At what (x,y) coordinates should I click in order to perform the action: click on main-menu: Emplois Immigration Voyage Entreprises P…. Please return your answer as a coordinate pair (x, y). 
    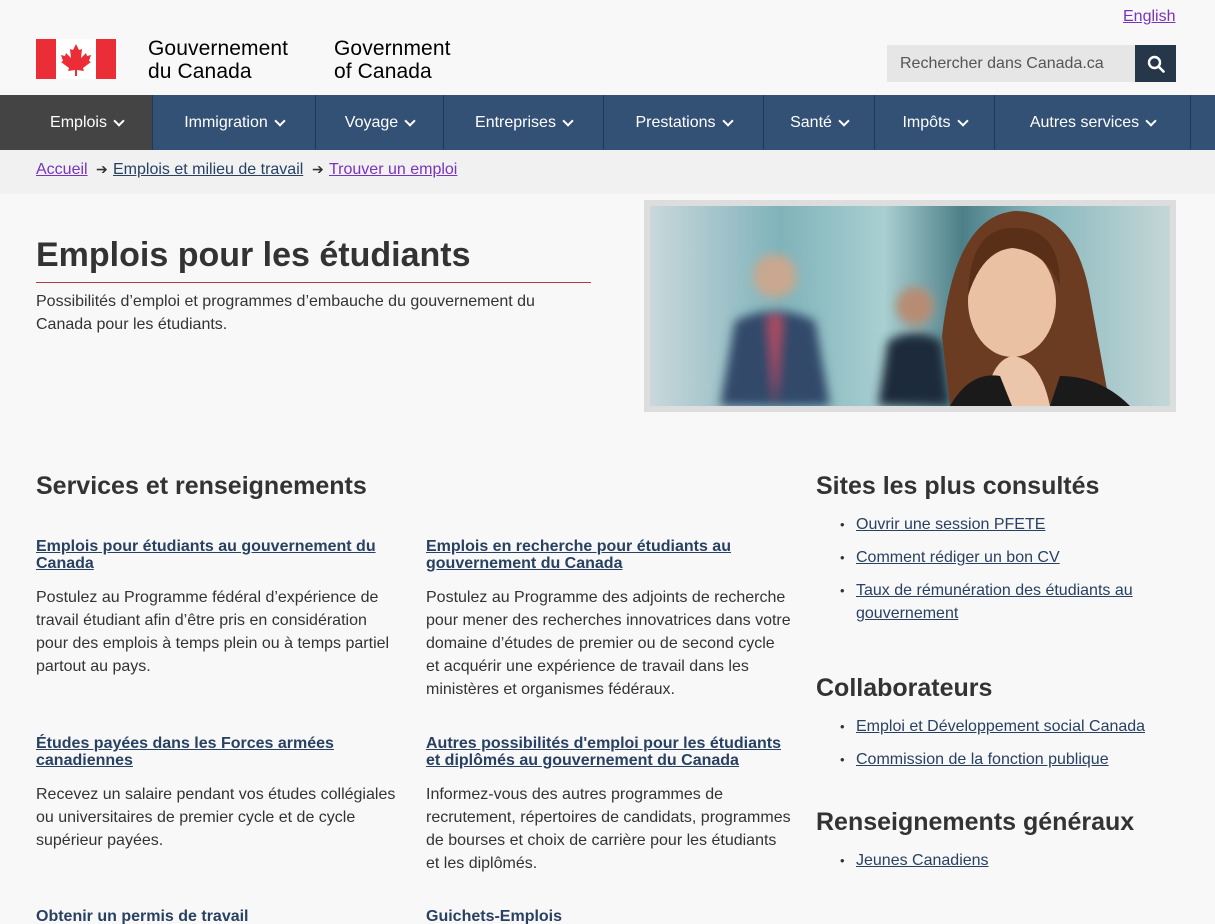
    Looking at the image, I should click on (607, 122).